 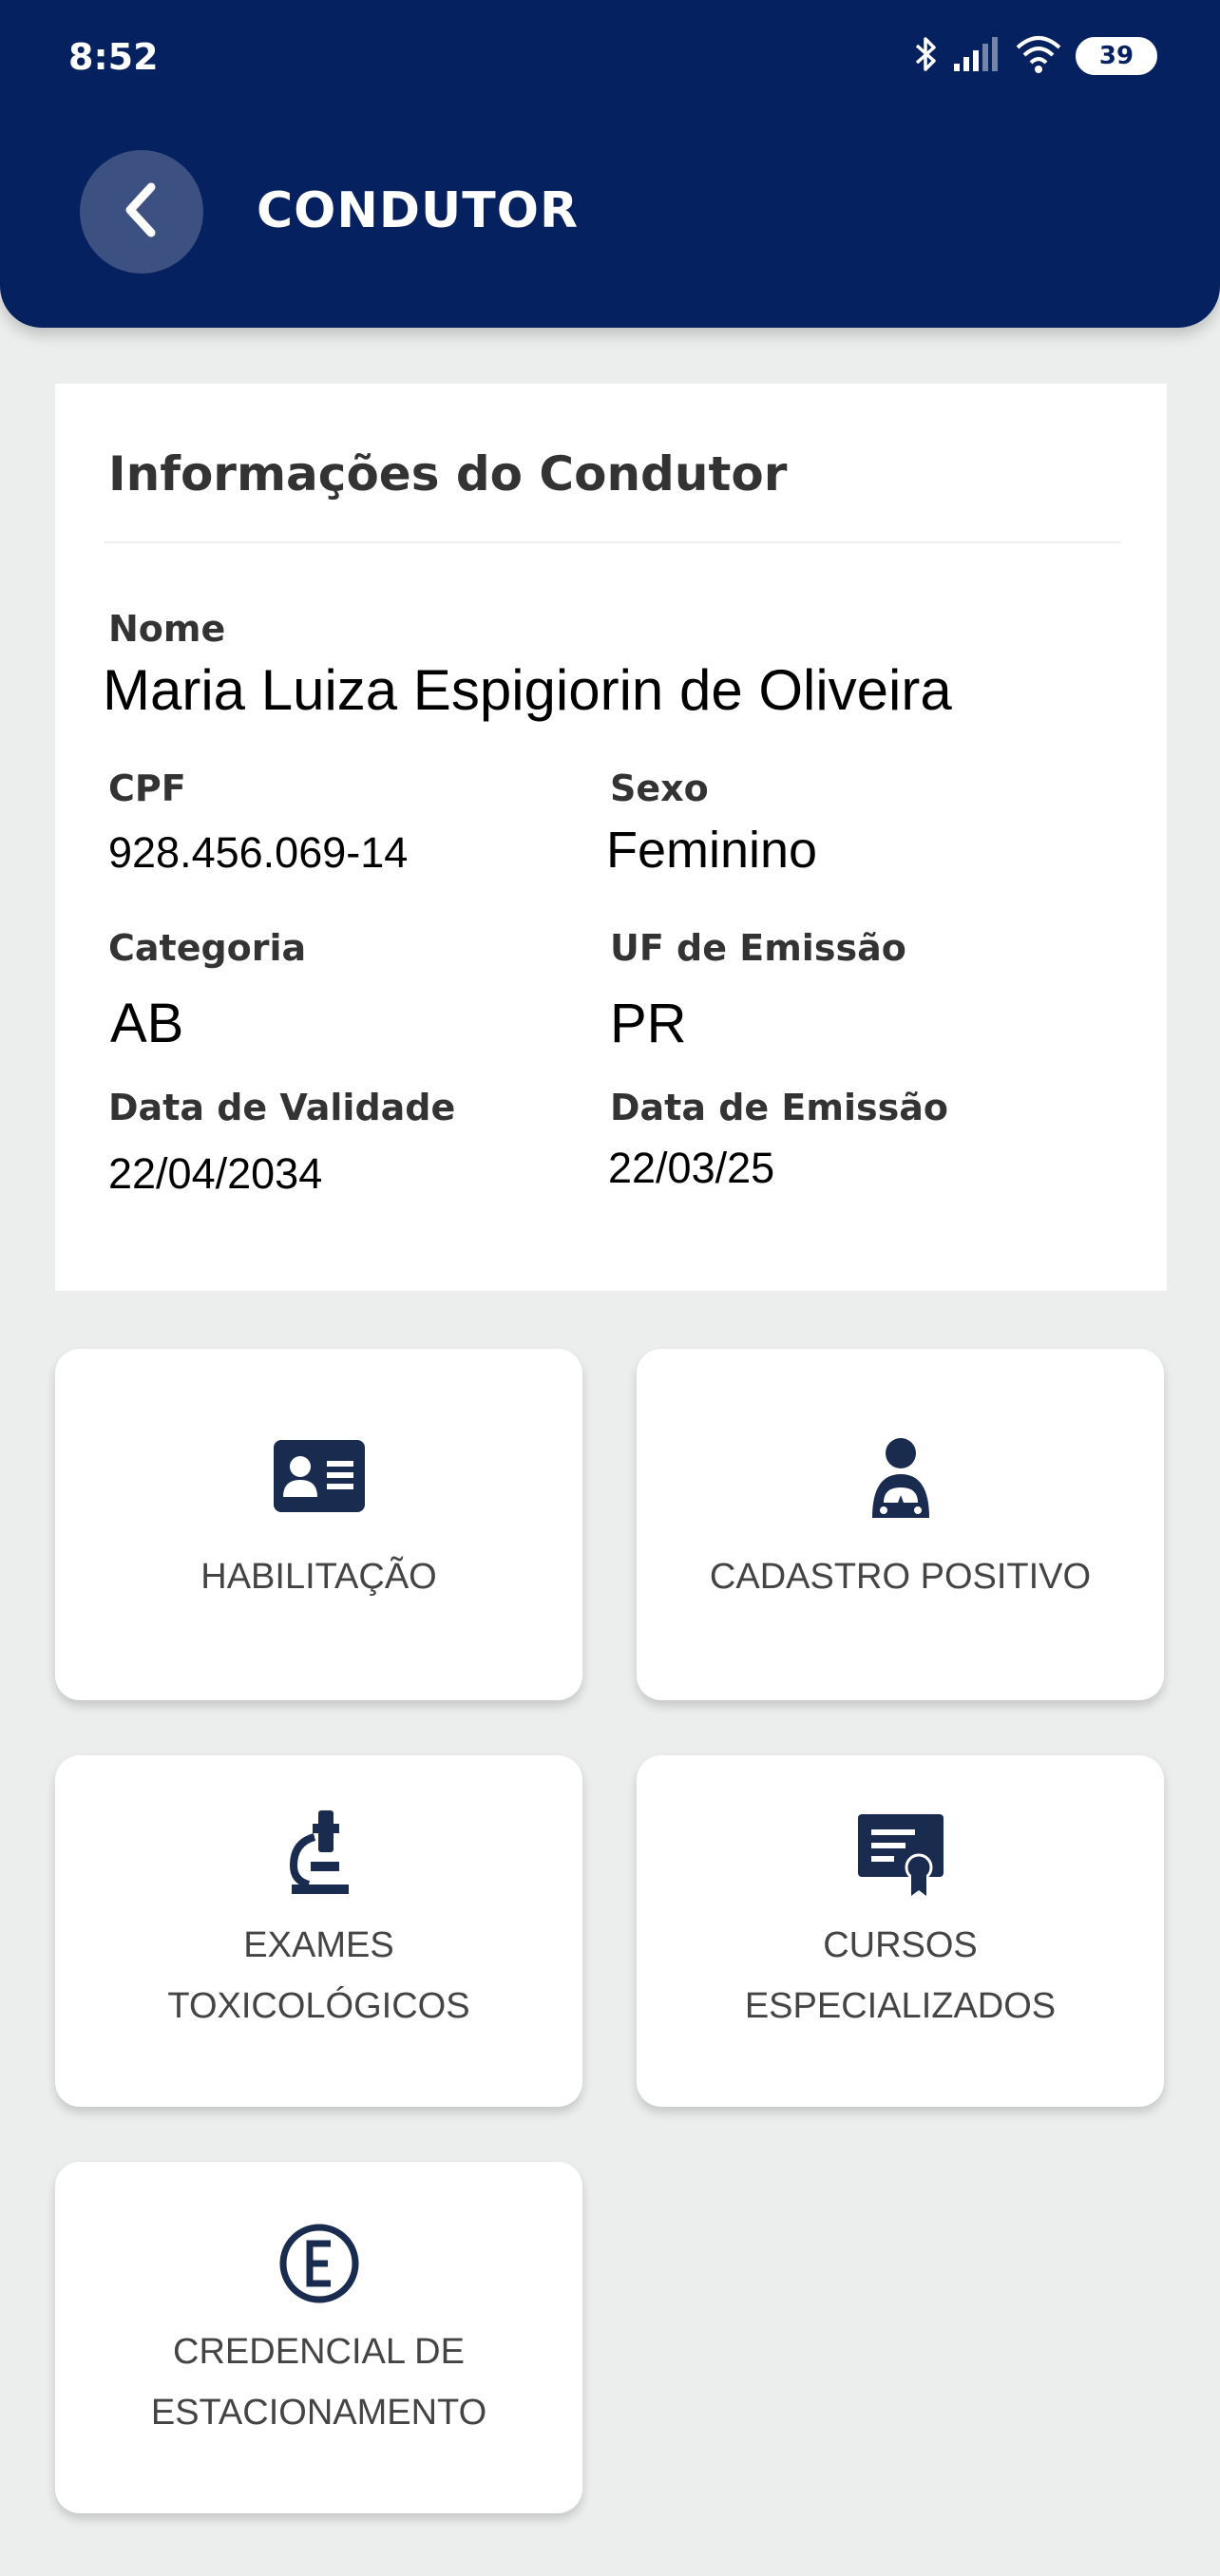 What do you see at coordinates (147, 1023) in the screenshot?
I see `categoria-value: AB` at bounding box center [147, 1023].